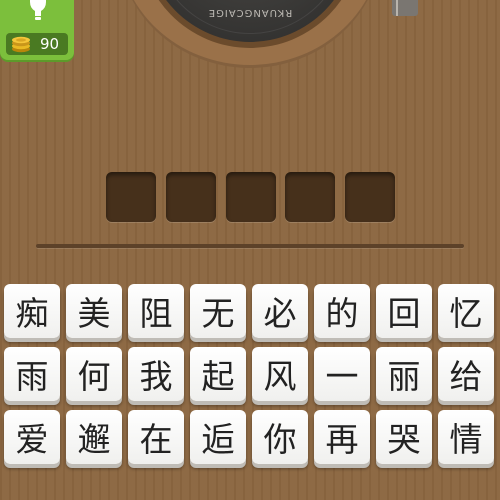 The image size is (500, 500). I want to click on char-tile: 情, so click(466, 437).